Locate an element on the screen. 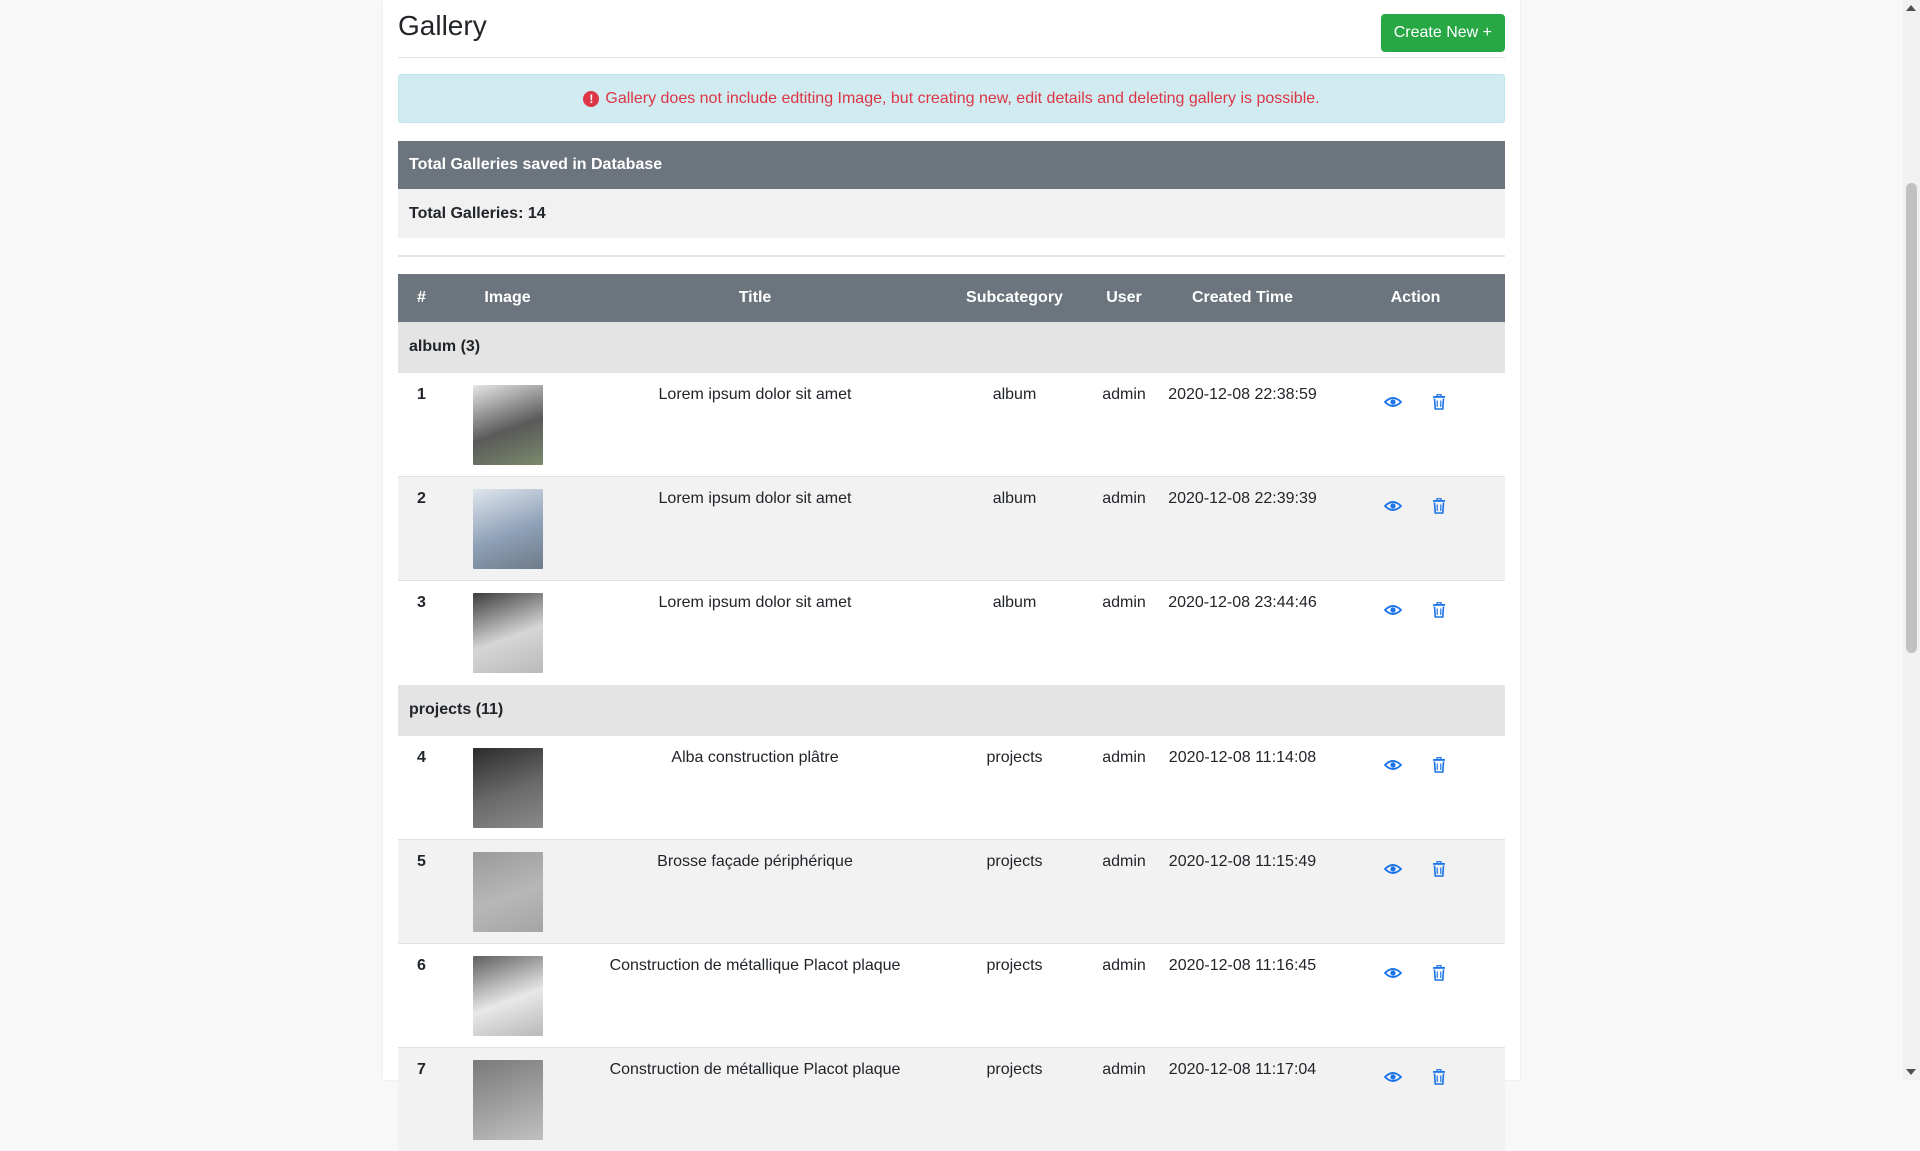 The width and height of the screenshot is (1920, 1151). vertical-scrollbar is located at coordinates (1911, 540).